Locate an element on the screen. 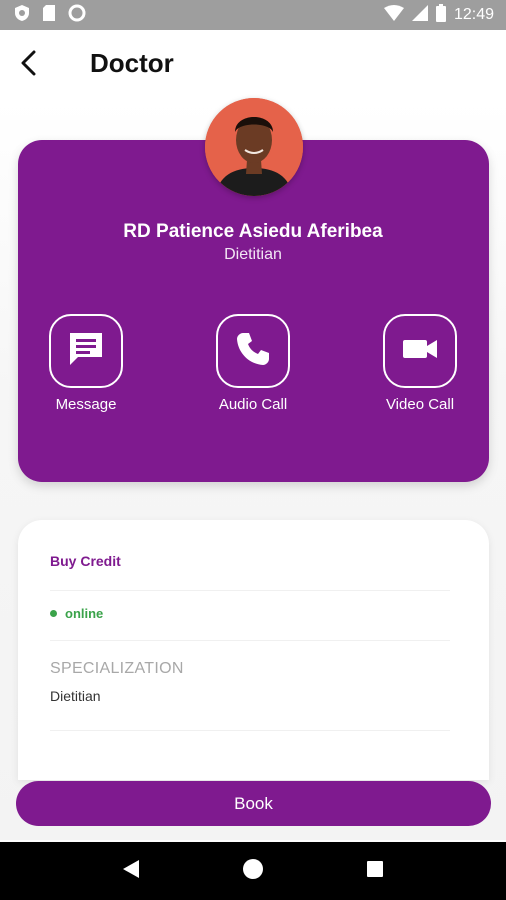 The height and width of the screenshot is (900, 506). online-dot-icon is located at coordinates (53, 613).